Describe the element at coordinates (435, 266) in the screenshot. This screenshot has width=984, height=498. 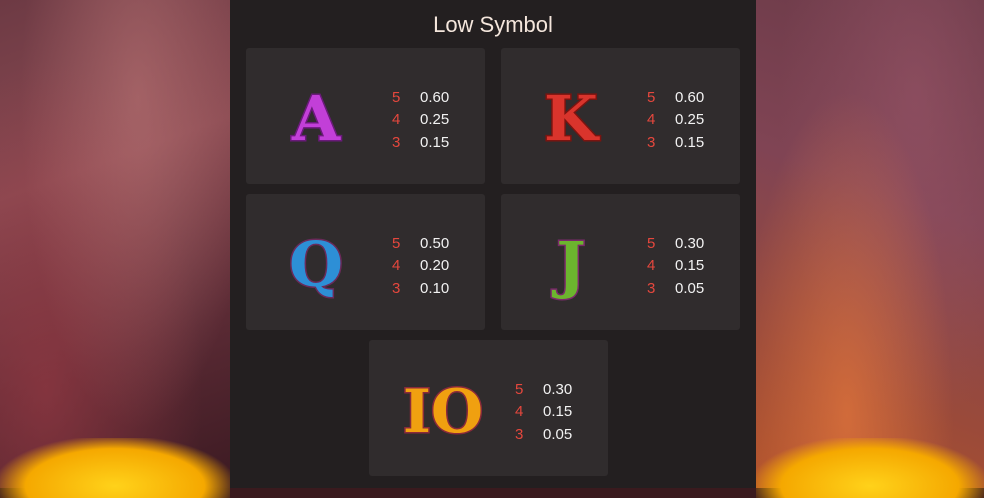
I see `pay-value: 0.20` at that location.